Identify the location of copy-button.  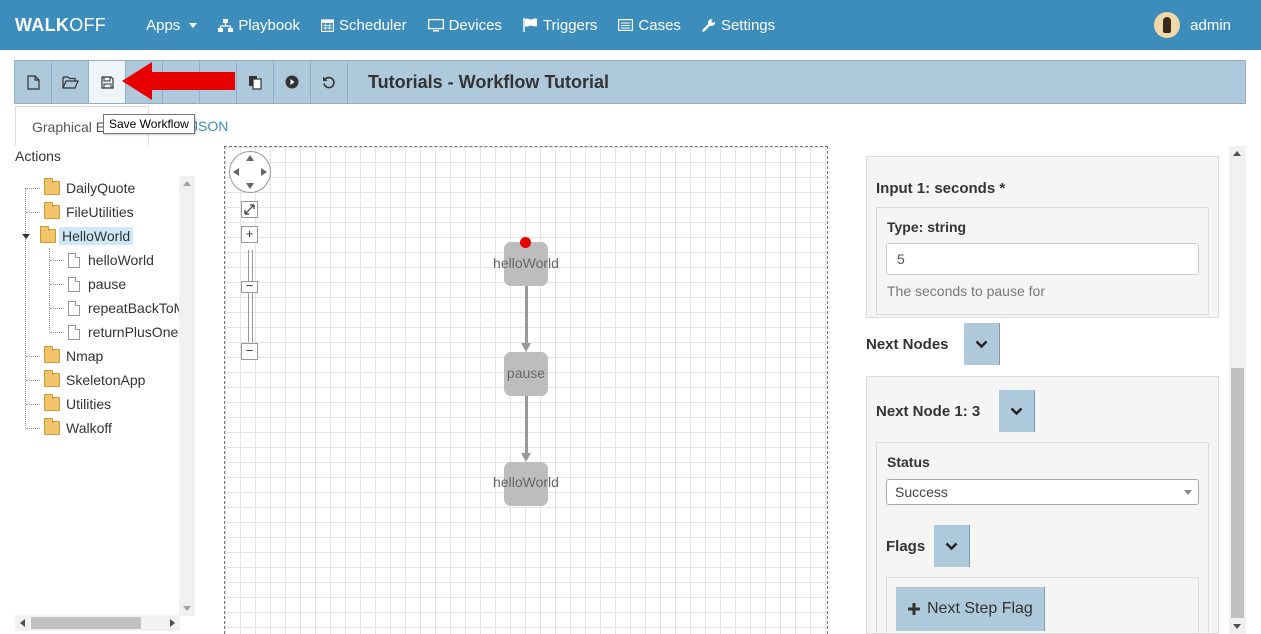
(255, 82).